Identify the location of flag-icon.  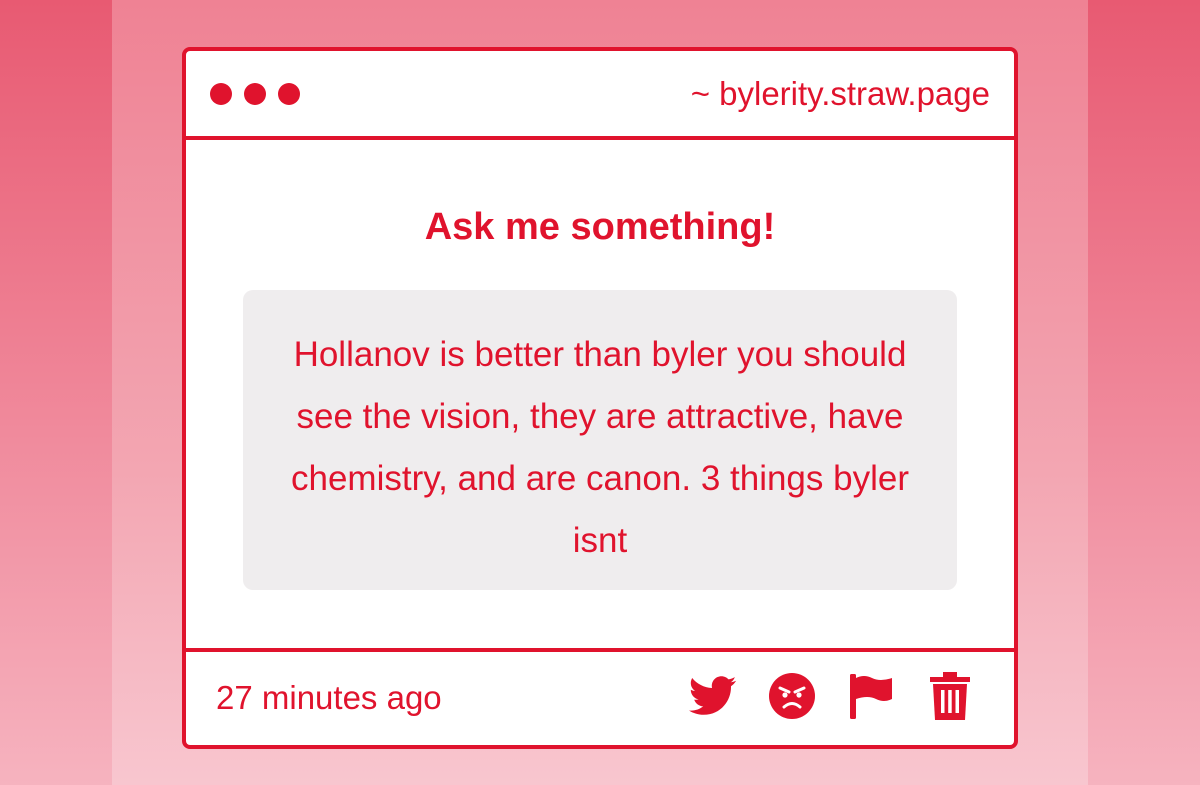
(871, 696).